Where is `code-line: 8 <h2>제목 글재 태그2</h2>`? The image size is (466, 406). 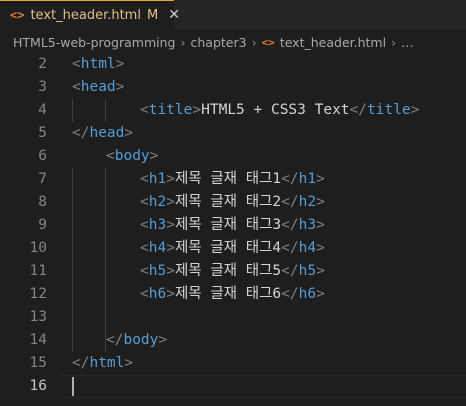 code-line: 8 <h2>제목 글재 태그2</h2> is located at coordinates (233, 202).